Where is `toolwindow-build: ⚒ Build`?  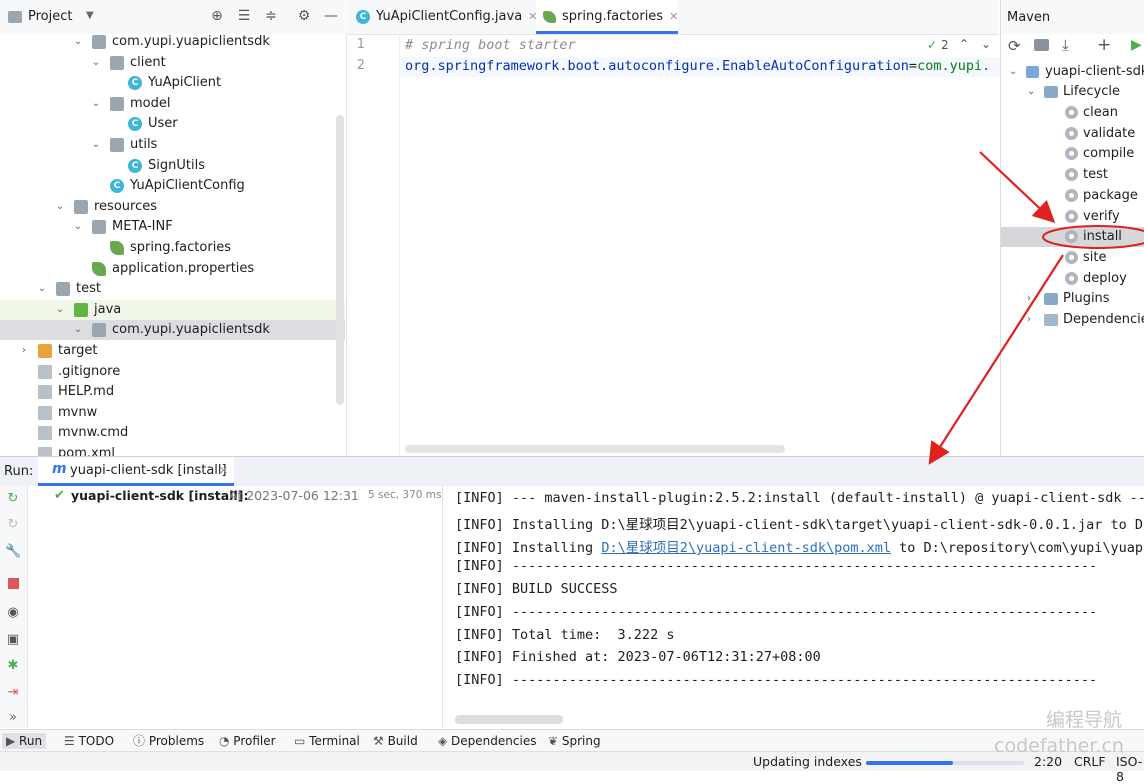 toolwindow-build: ⚒ Build is located at coordinates (395, 741).